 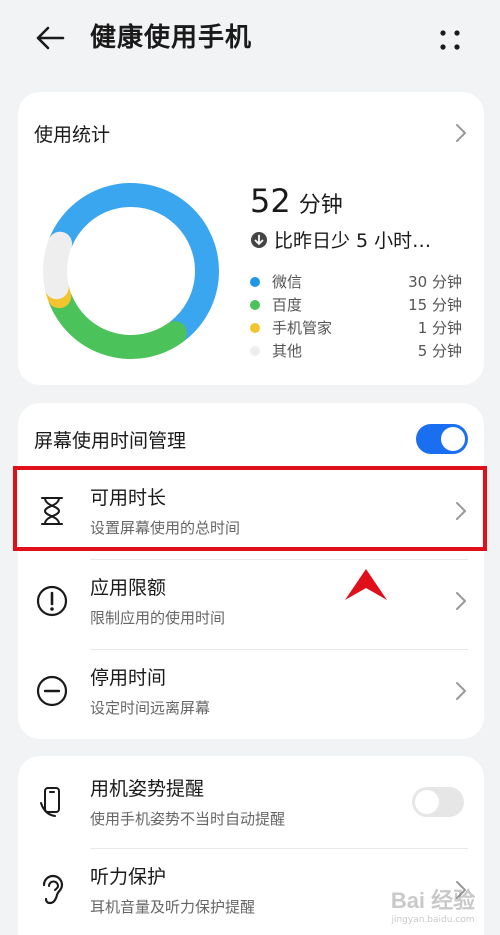 What do you see at coordinates (296, 201) in the screenshot?
I see `total-usage: 52 分钟` at bounding box center [296, 201].